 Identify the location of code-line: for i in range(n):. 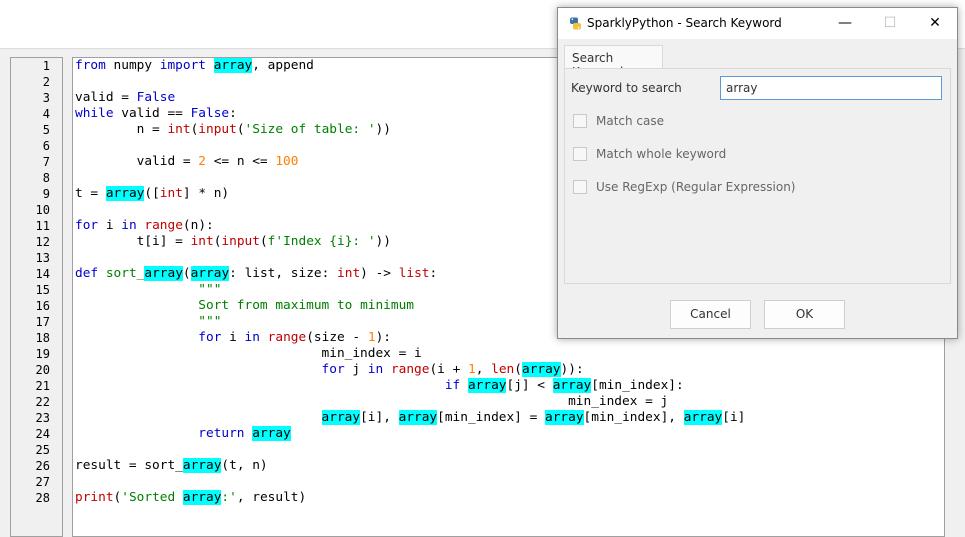
(144, 225).